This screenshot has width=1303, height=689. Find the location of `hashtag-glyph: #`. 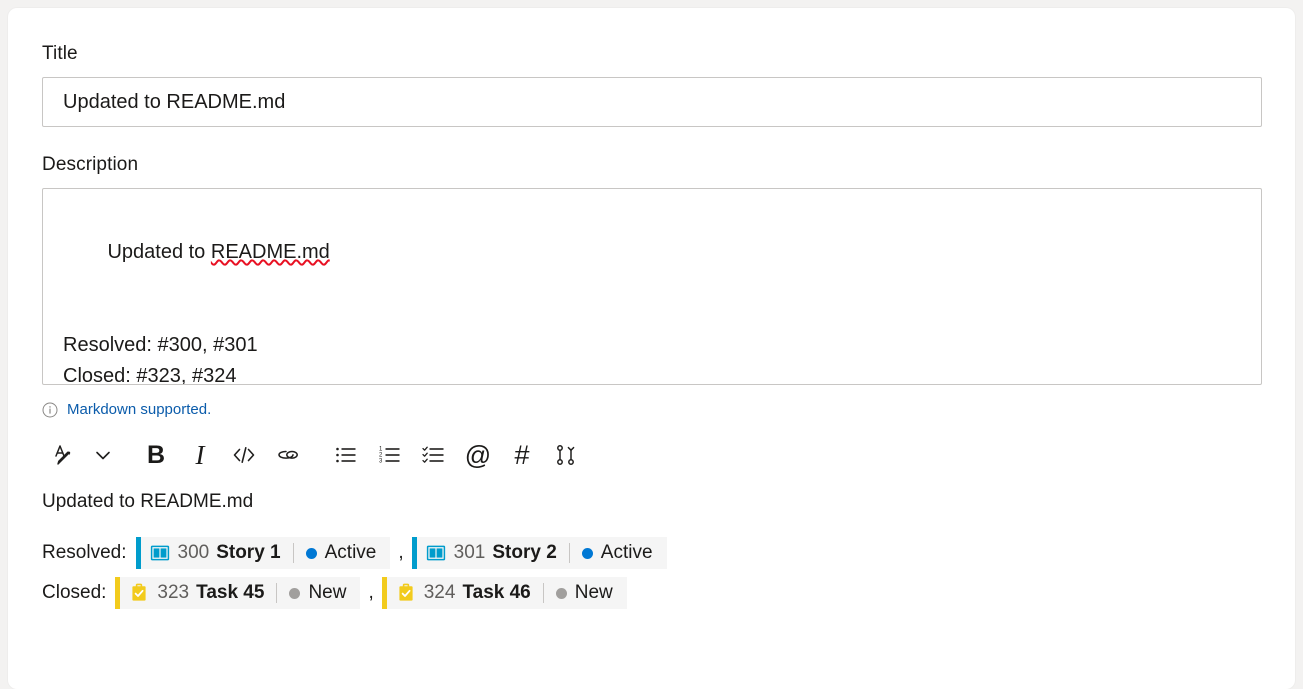

hashtag-glyph: # is located at coordinates (522, 455).